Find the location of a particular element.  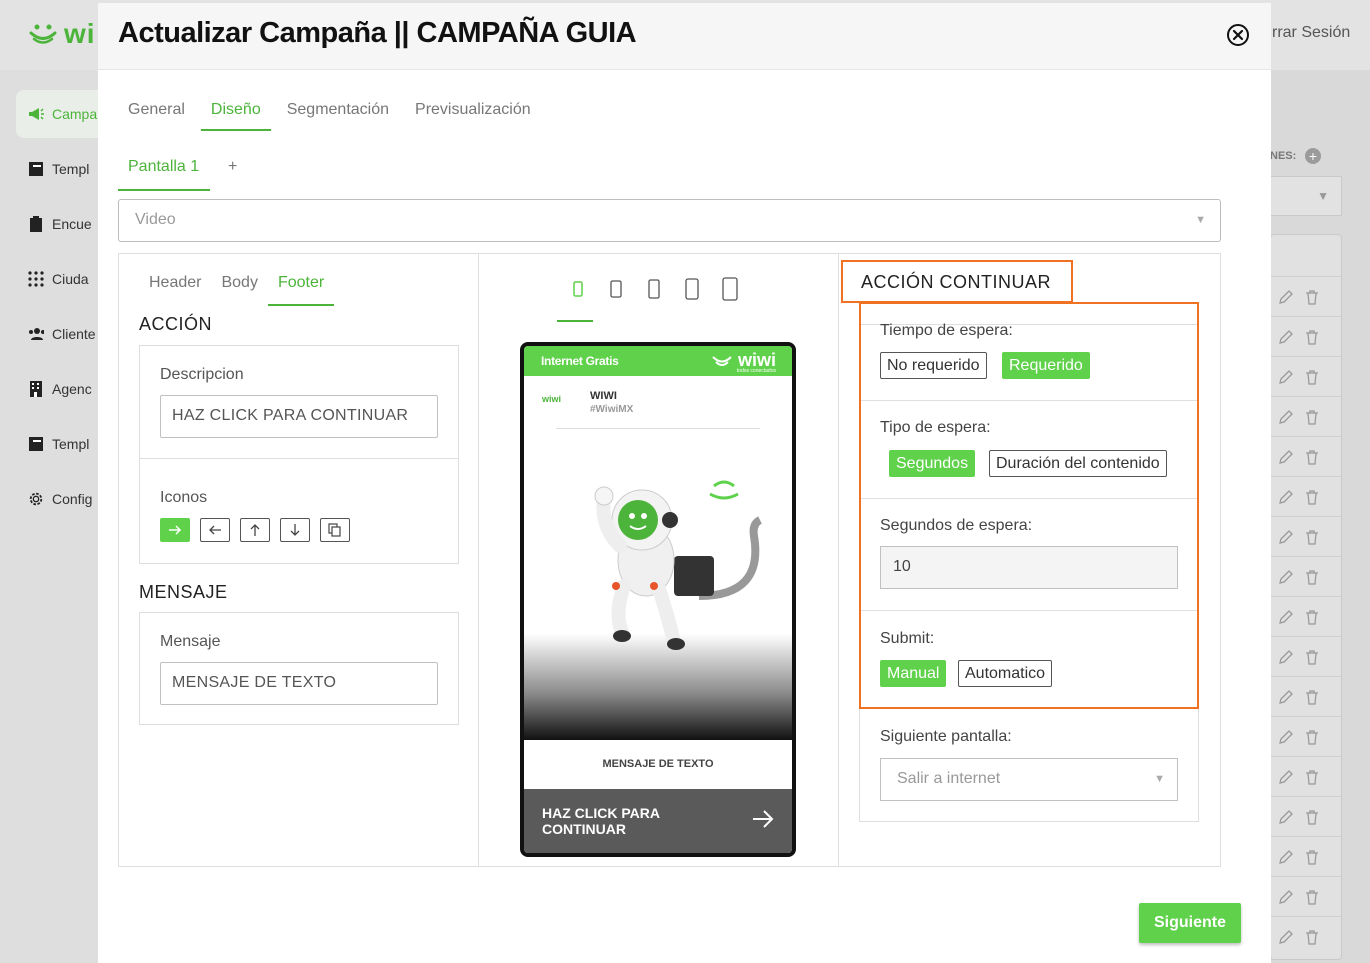

tab-body: Body is located at coordinates (239, 286).